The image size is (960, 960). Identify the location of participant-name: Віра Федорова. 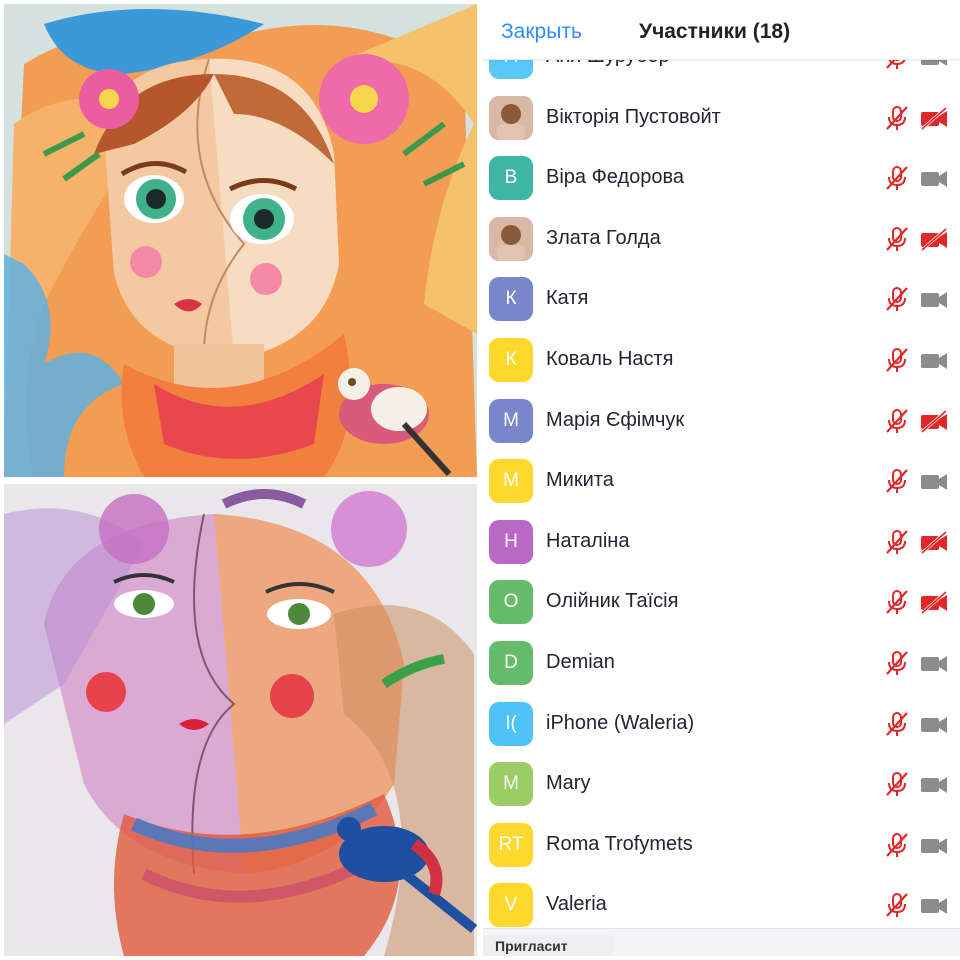
(615, 177).